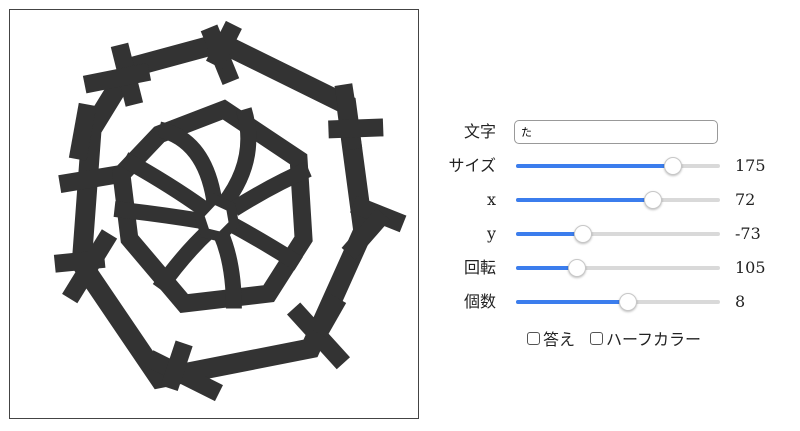 The width and height of the screenshot is (800, 431). Describe the element at coordinates (616, 132) in the screenshot. I see `text-input` at that location.